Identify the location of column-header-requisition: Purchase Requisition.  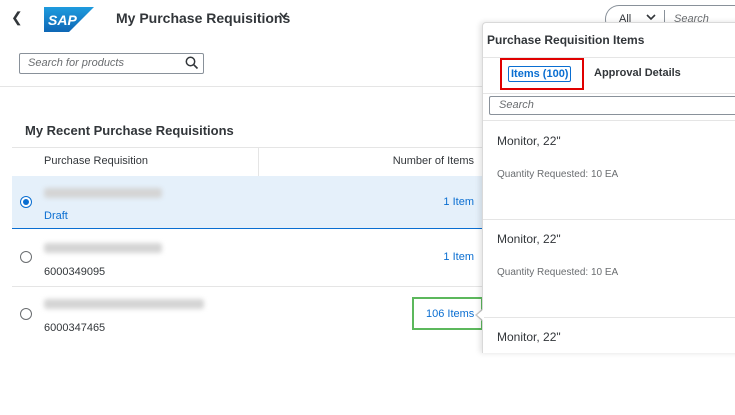
(96, 161).